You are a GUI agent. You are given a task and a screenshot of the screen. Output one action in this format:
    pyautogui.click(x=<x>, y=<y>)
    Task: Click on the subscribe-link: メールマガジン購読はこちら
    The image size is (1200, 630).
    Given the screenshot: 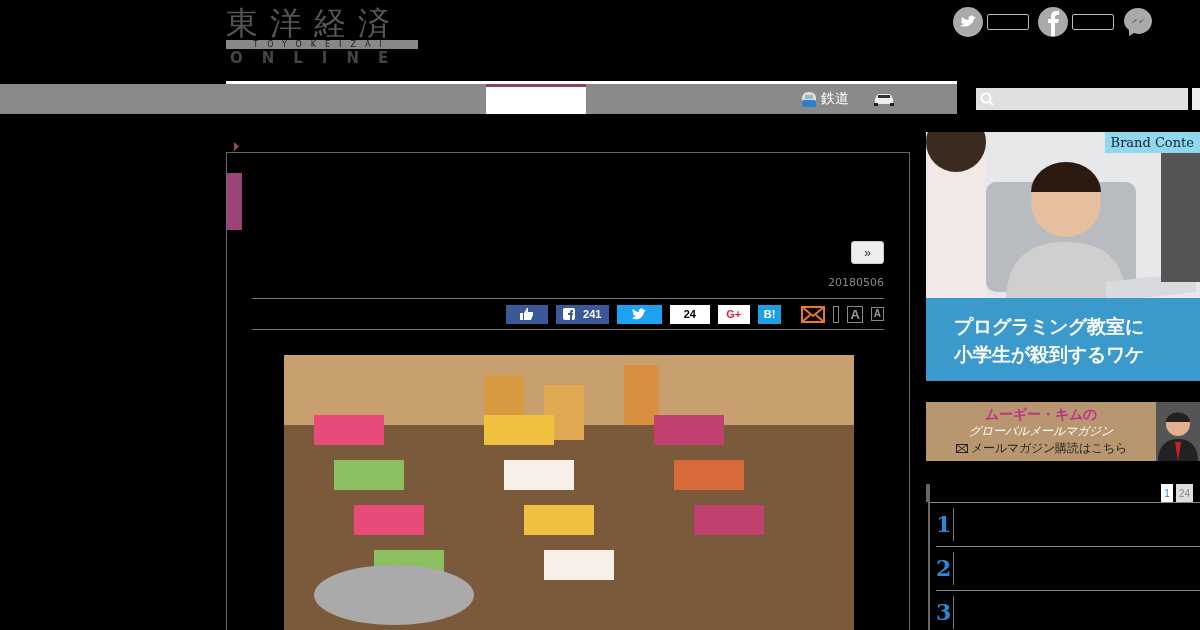 What is the action you would take?
    pyautogui.click(x=1048, y=448)
    